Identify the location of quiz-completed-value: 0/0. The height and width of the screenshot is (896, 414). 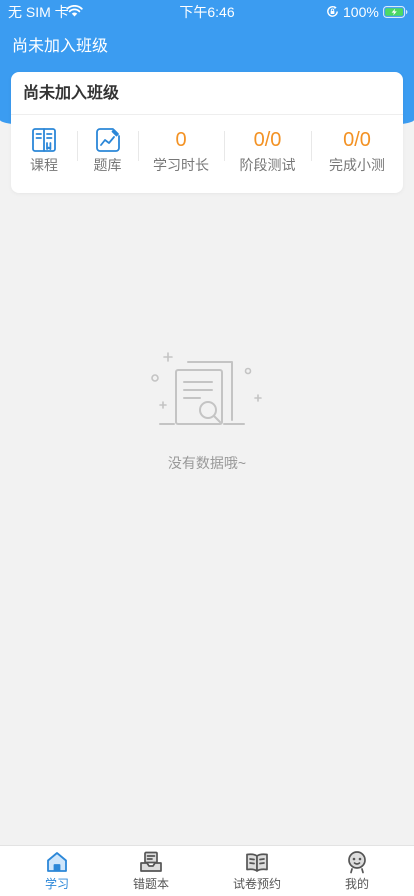
(357, 140).